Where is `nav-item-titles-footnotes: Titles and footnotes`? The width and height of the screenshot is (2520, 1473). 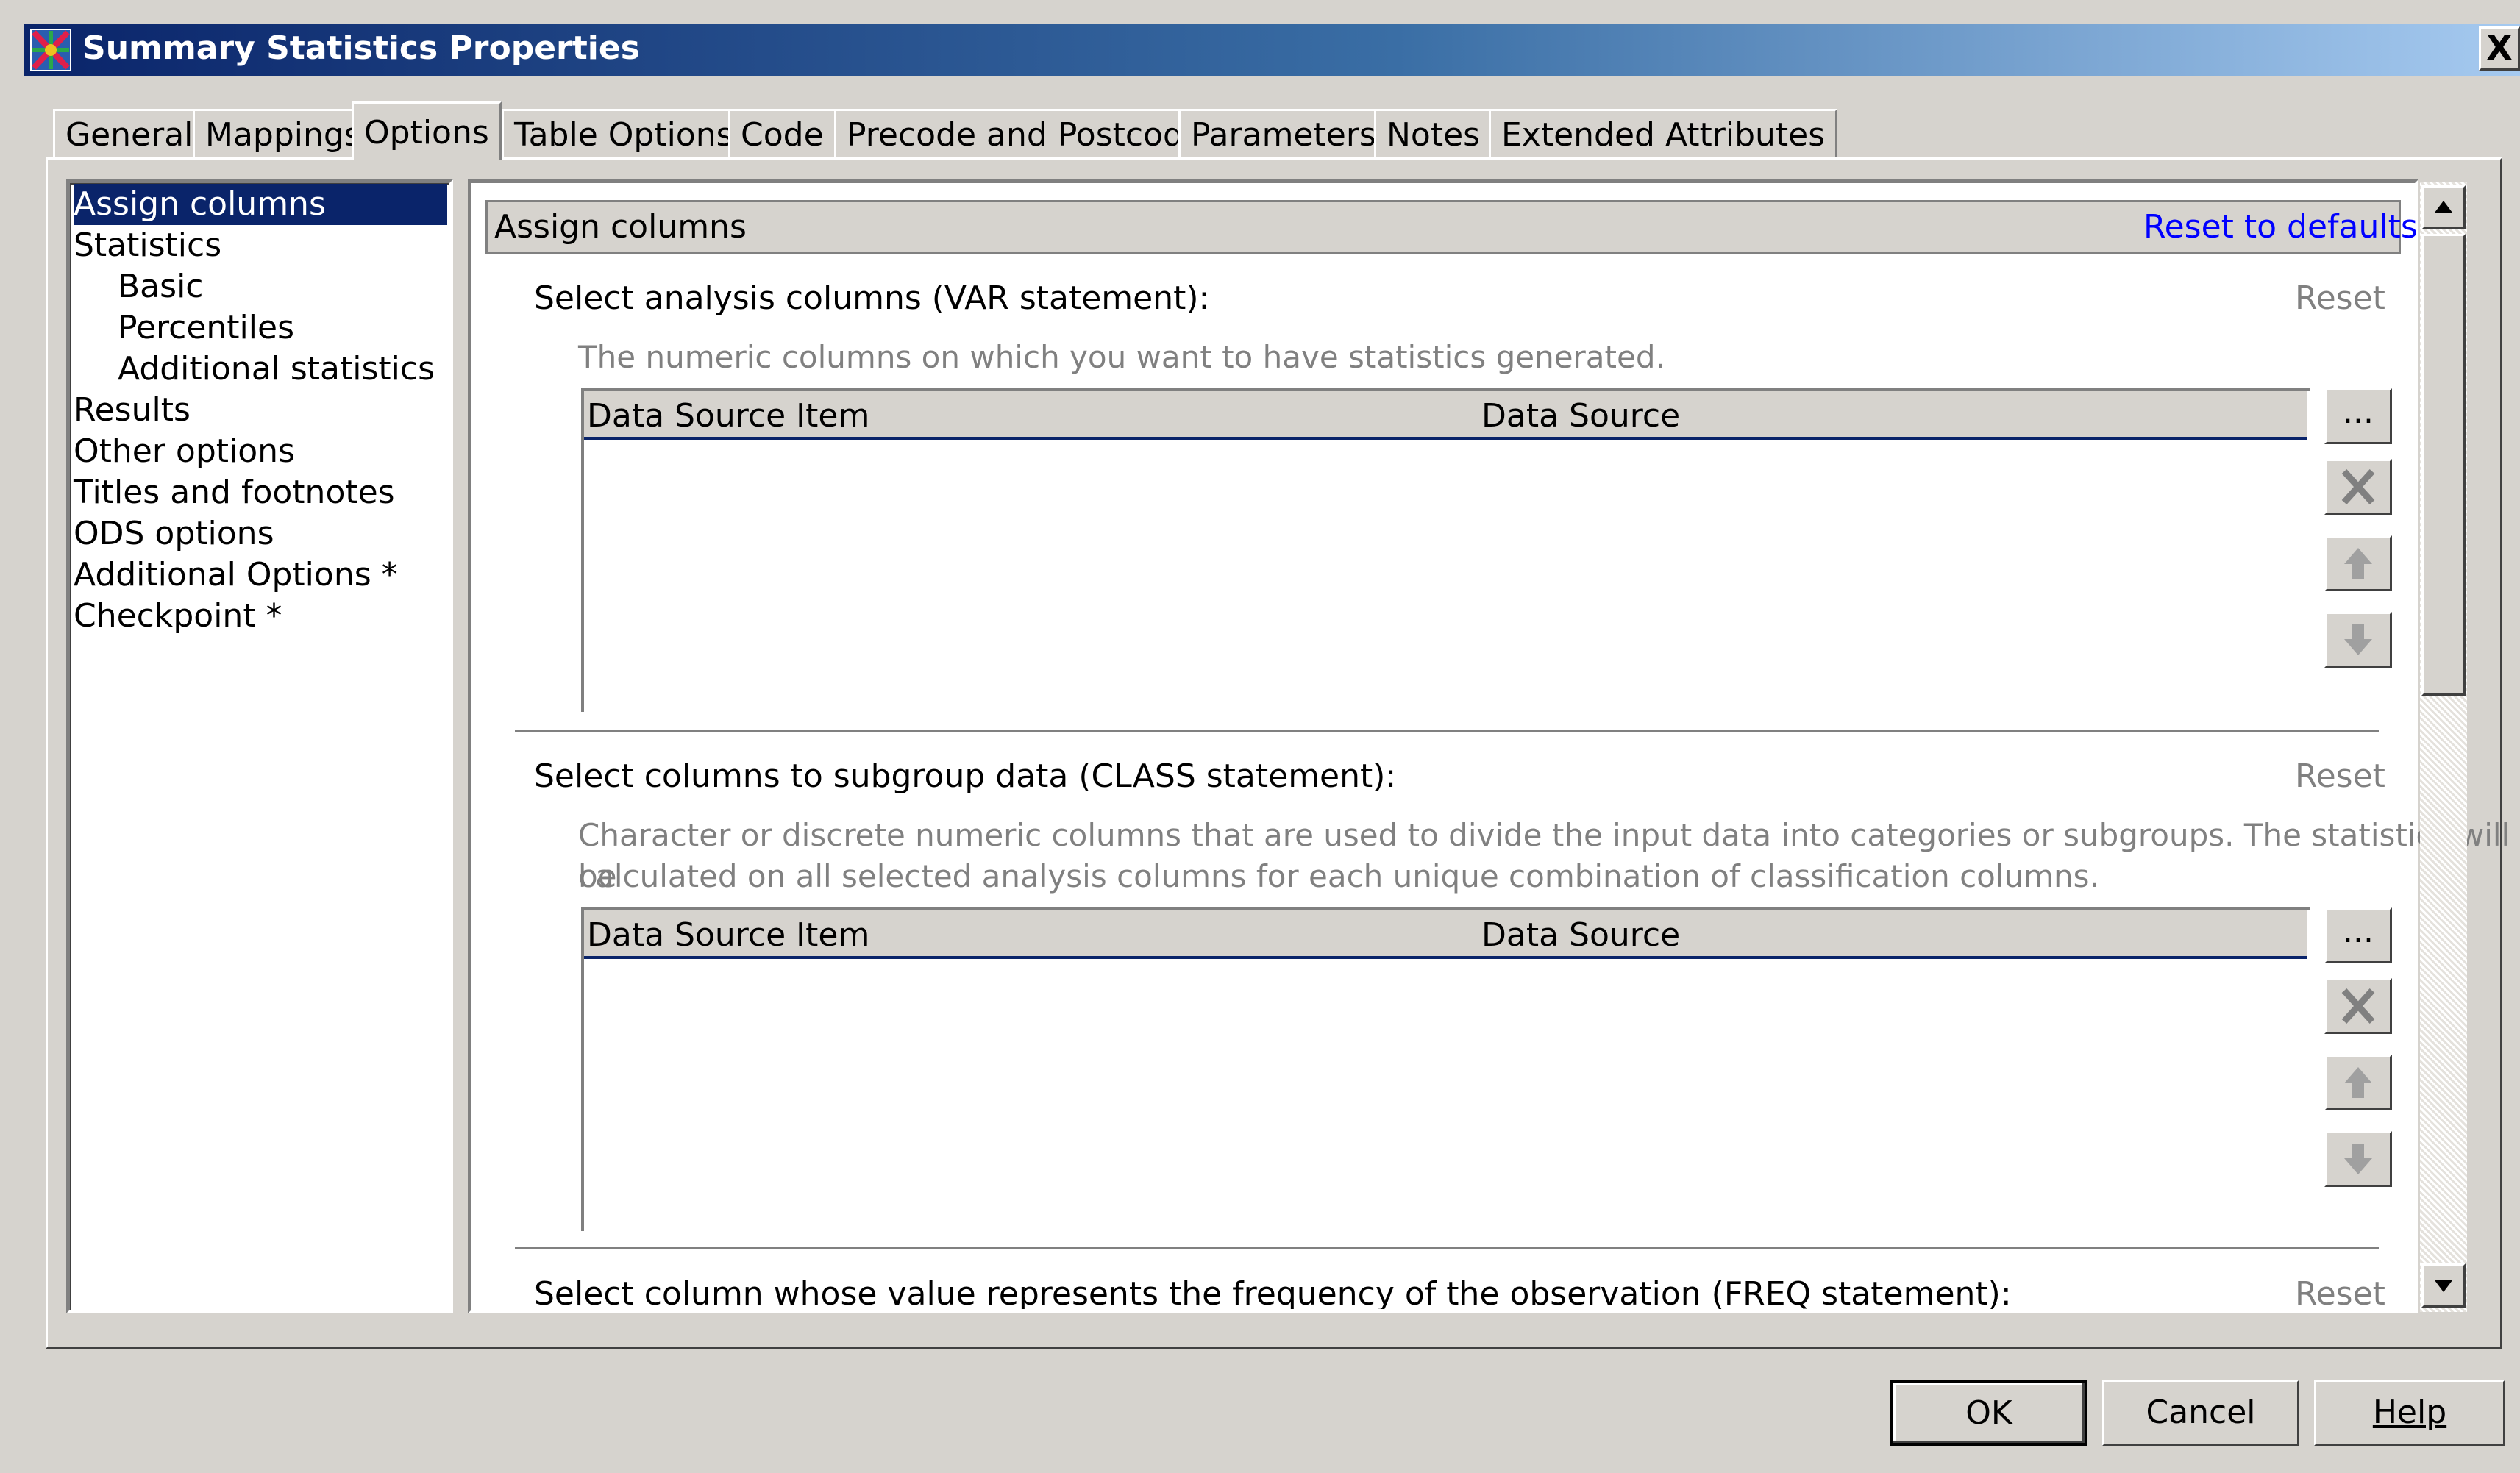 nav-item-titles-footnotes: Titles and footnotes is located at coordinates (234, 492).